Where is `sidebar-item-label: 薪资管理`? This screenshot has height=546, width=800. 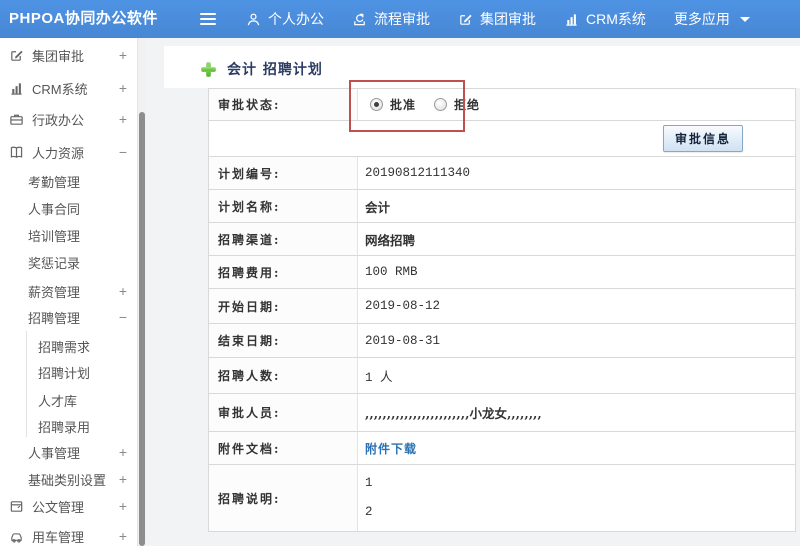
sidebar-item-label: 薪资管理 is located at coordinates (54, 292).